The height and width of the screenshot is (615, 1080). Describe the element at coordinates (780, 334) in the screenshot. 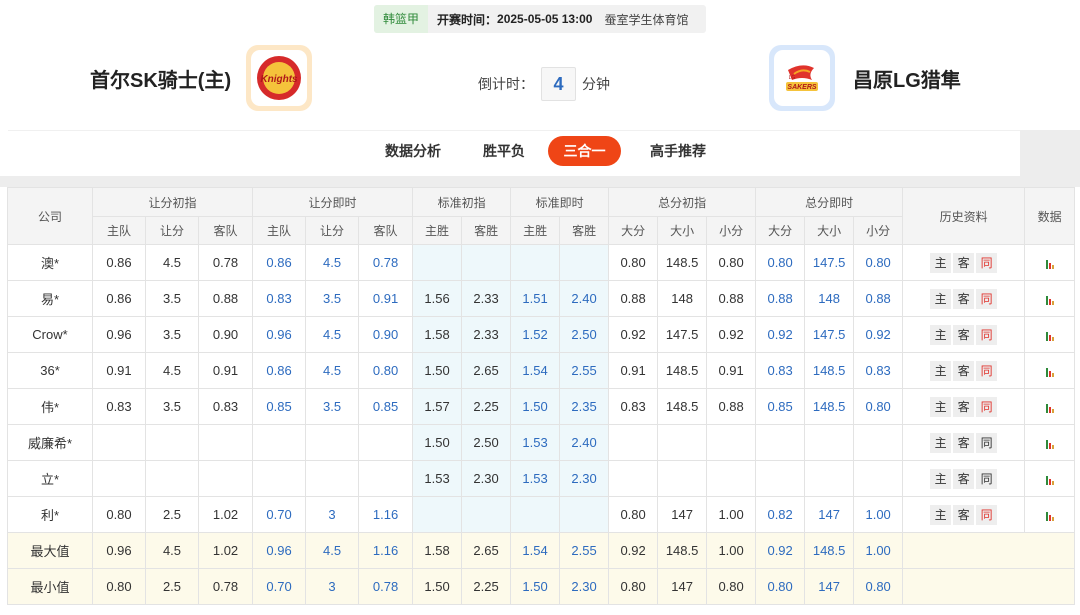

I see `odds-cell: 0.92` at that location.